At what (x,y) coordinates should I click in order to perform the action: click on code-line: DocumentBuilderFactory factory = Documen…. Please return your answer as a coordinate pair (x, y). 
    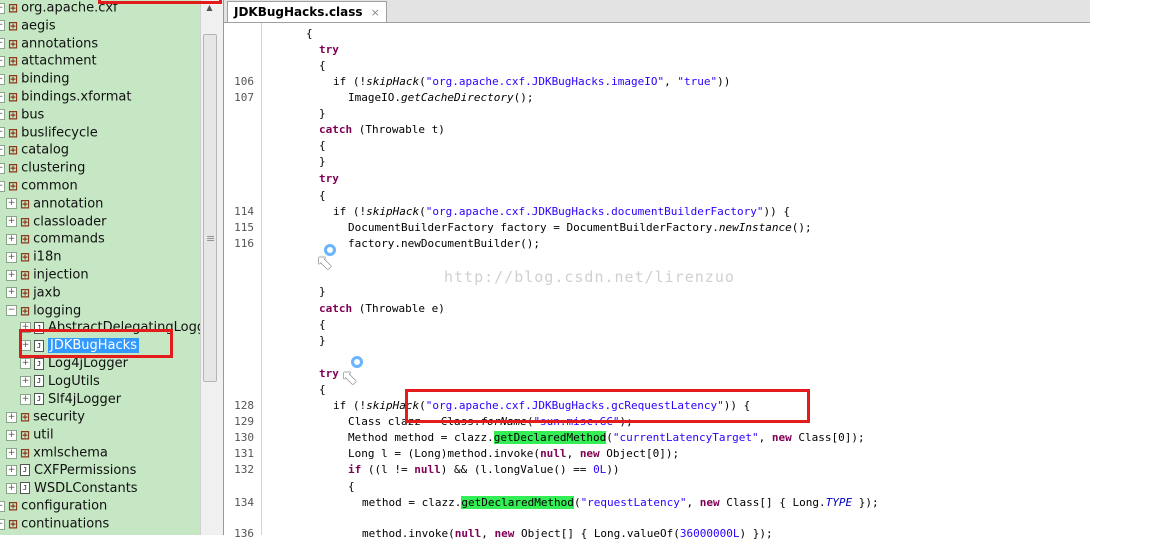
    Looking at the image, I should click on (580, 227).